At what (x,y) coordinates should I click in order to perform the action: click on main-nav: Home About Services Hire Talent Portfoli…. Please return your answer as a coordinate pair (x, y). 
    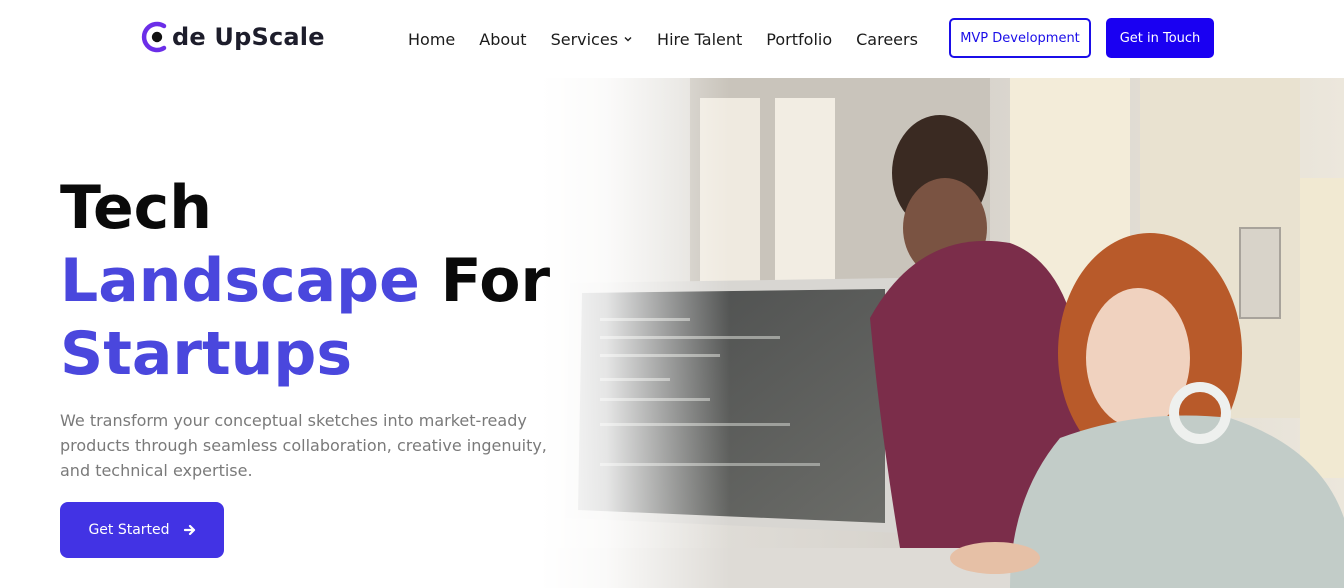
    Looking at the image, I should click on (663, 39).